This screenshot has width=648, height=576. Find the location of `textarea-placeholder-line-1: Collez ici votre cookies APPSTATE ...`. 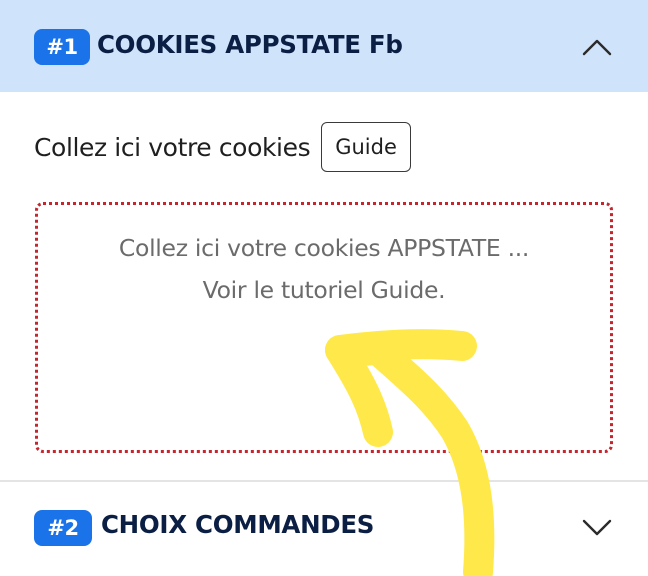

textarea-placeholder-line-1: Collez ici votre cookies APPSTATE ... is located at coordinates (324, 248).